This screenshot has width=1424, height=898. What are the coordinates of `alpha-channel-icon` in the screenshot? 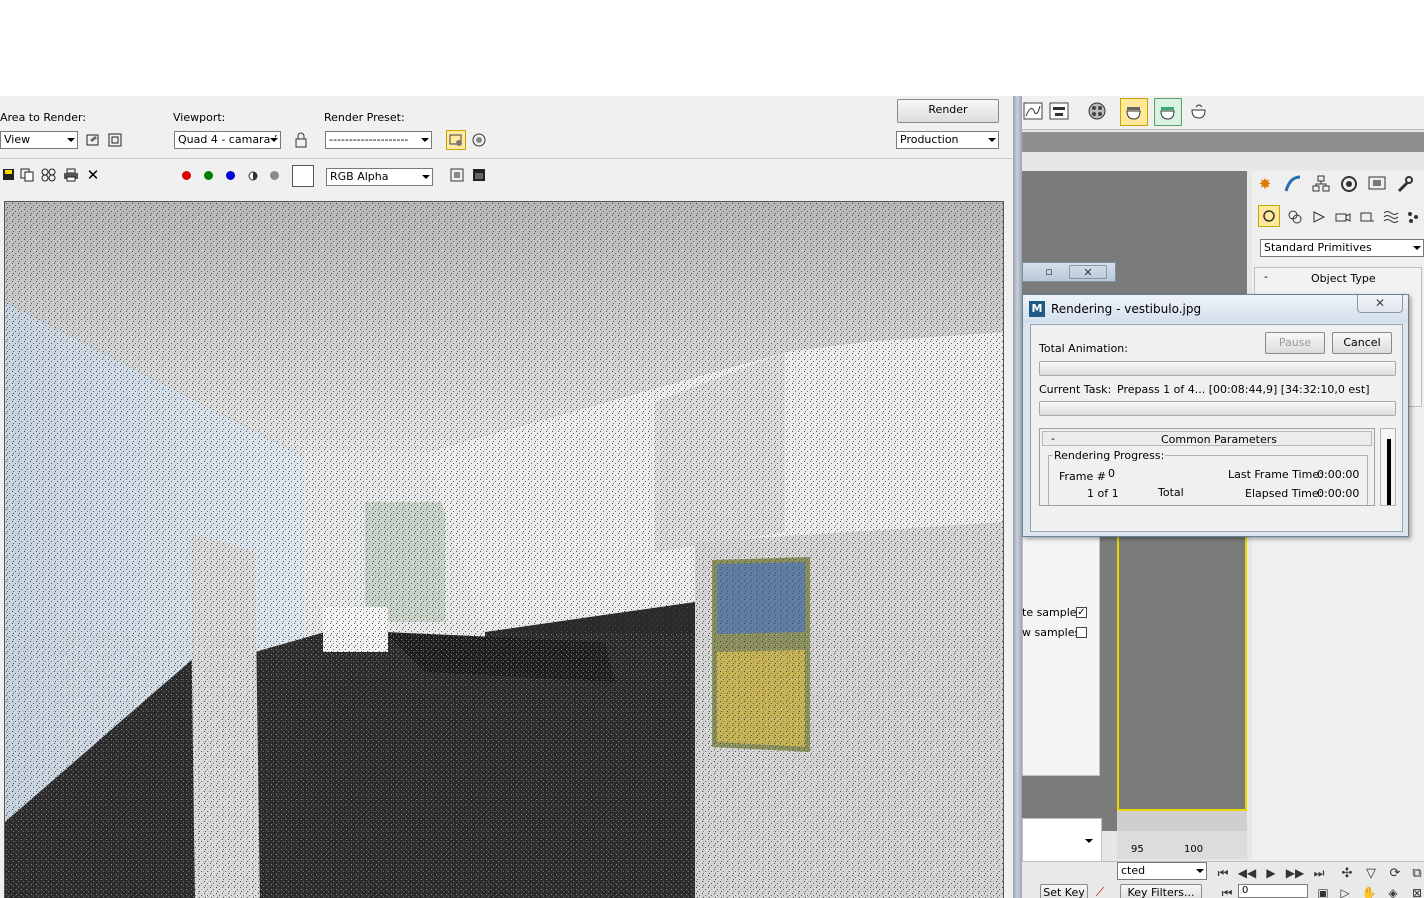 It's located at (274, 175).